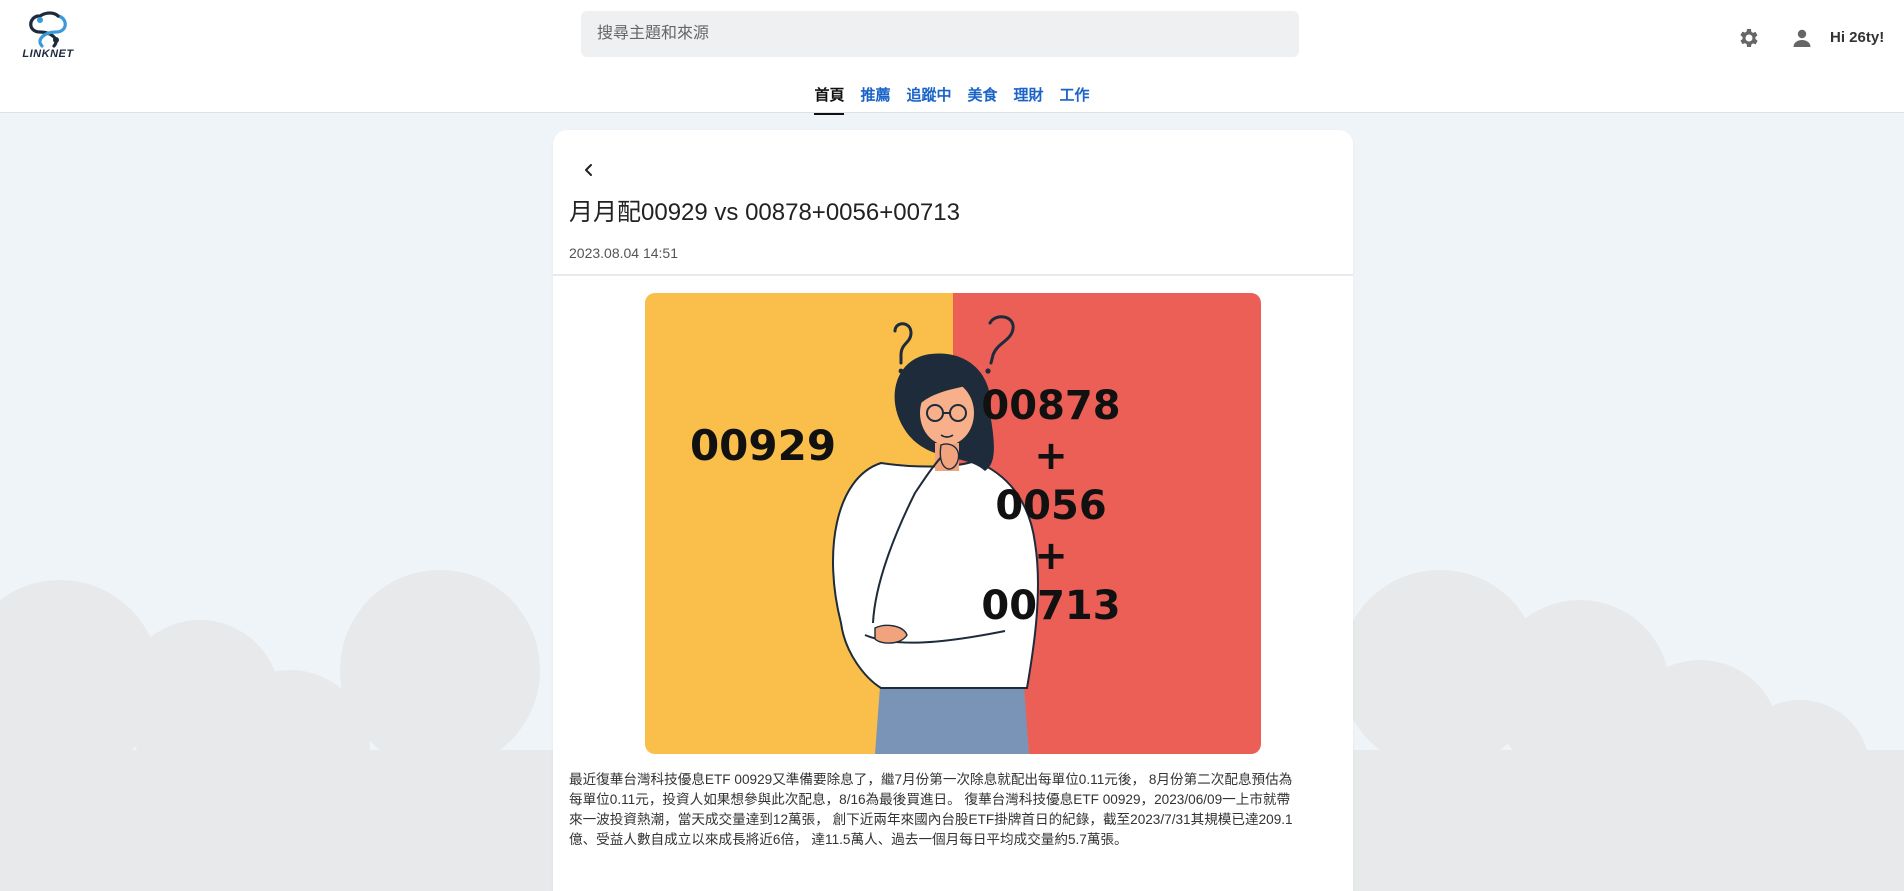  What do you see at coordinates (1857, 37) in the screenshot?
I see `user-greeting: Hi 26ty!` at bounding box center [1857, 37].